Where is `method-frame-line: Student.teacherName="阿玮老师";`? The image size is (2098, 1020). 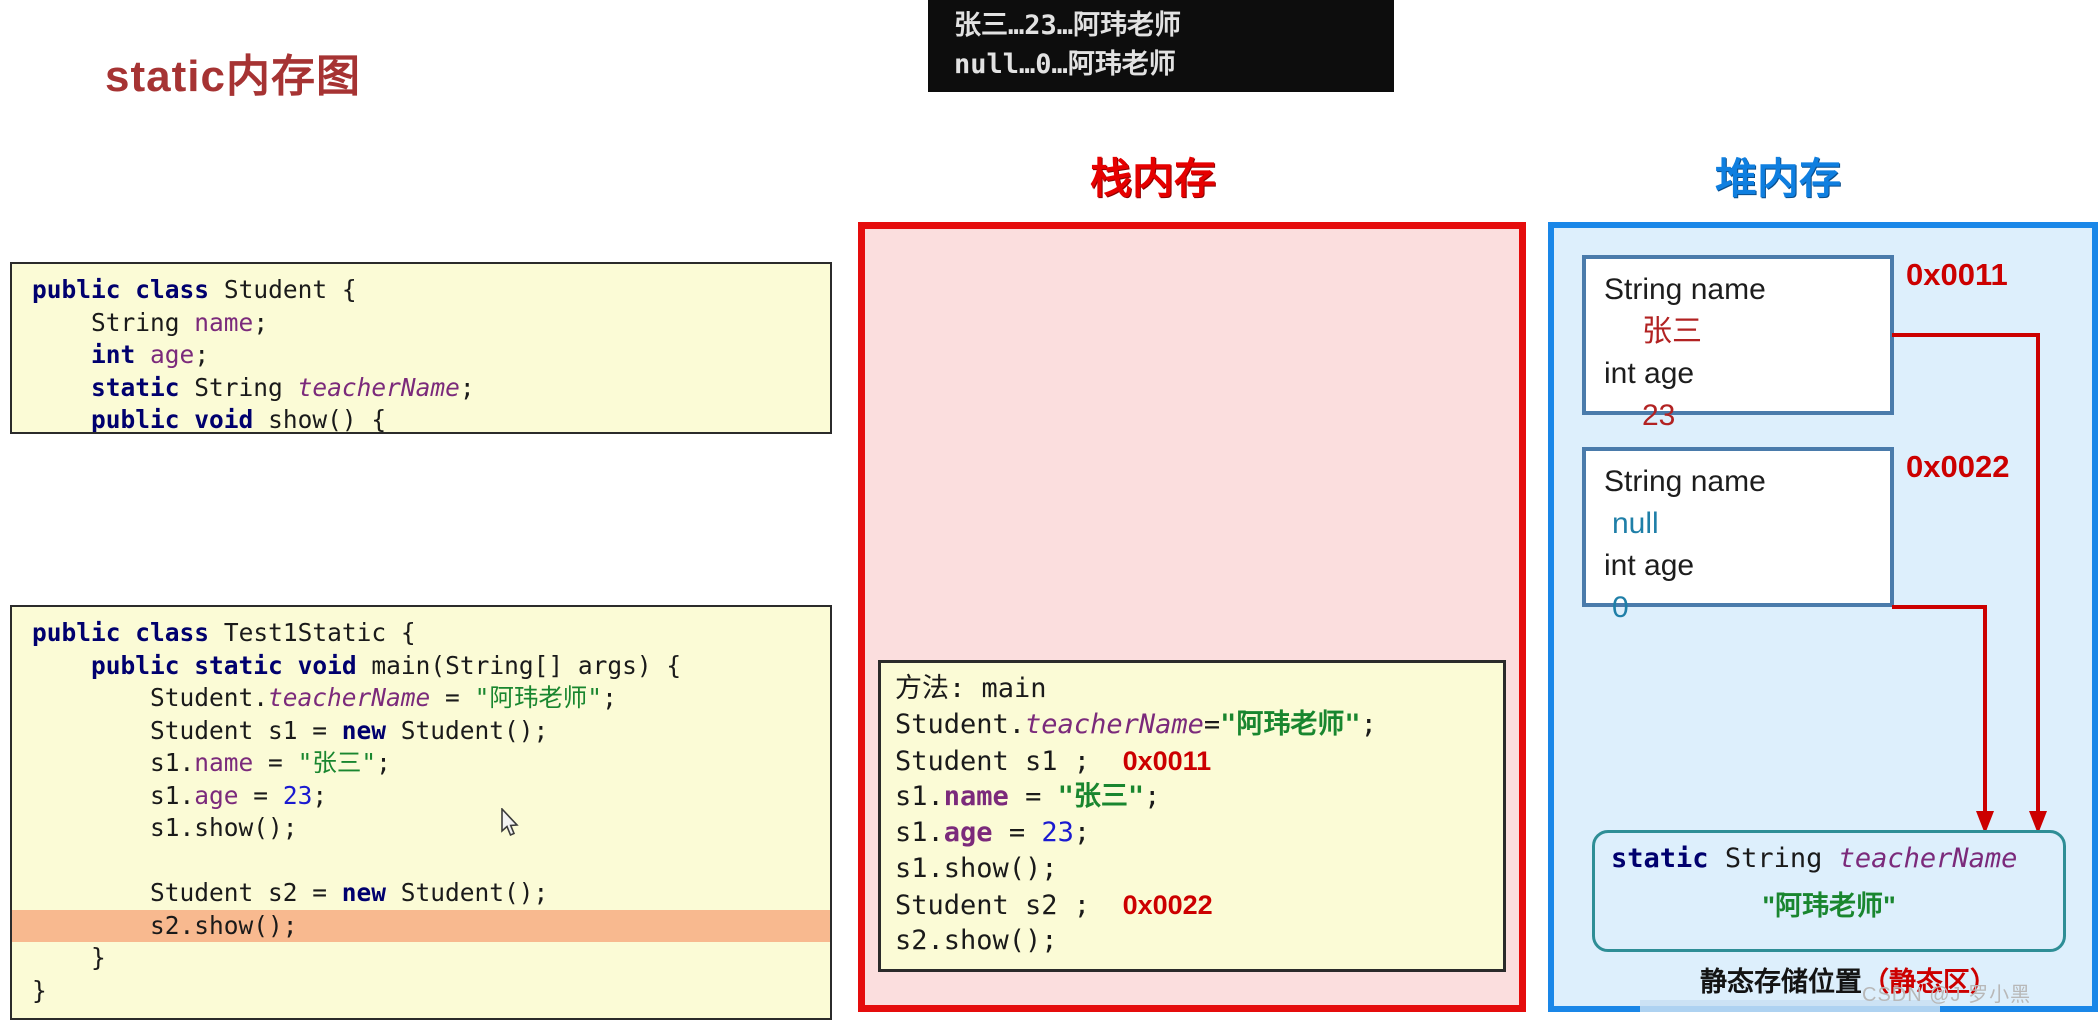 method-frame-line: Student.teacherName="阿玮老师"; is located at coordinates (1136, 724).